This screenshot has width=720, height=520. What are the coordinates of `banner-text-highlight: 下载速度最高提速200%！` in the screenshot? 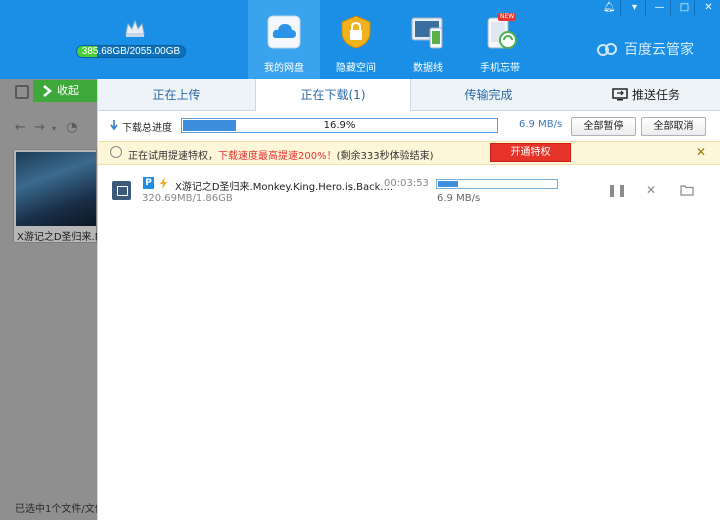 It's located at (277, 156).